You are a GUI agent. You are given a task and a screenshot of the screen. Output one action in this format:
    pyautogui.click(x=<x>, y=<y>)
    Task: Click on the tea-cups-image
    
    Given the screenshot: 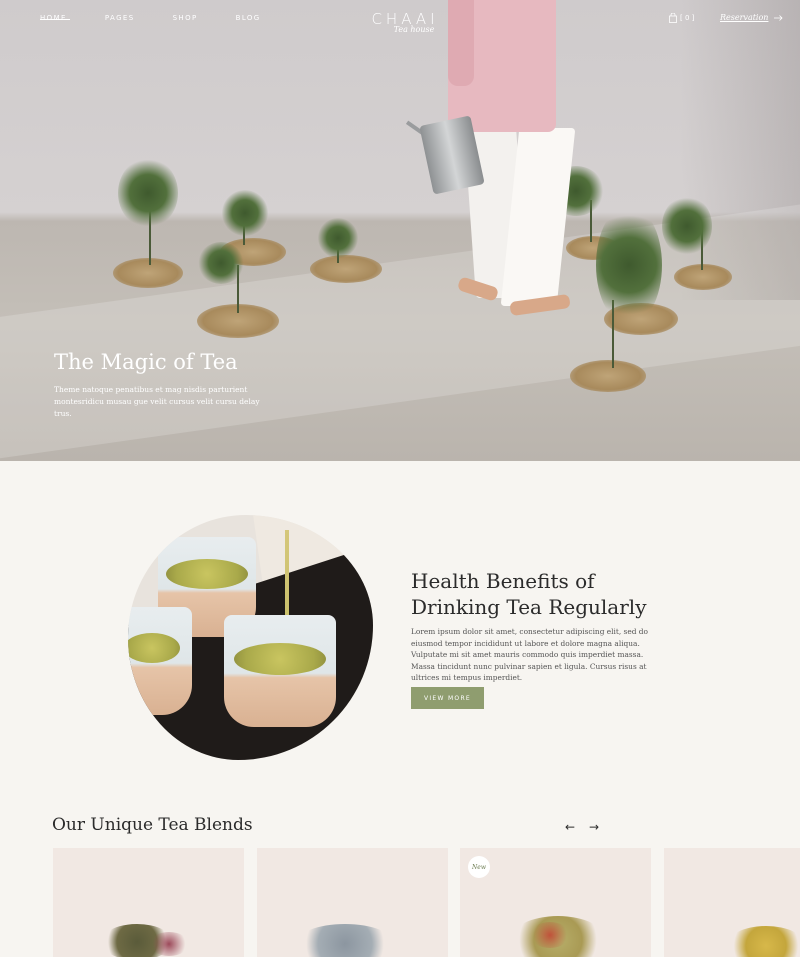 What is the action you would take?
    pyautogui.click(x=250, y=637)
    